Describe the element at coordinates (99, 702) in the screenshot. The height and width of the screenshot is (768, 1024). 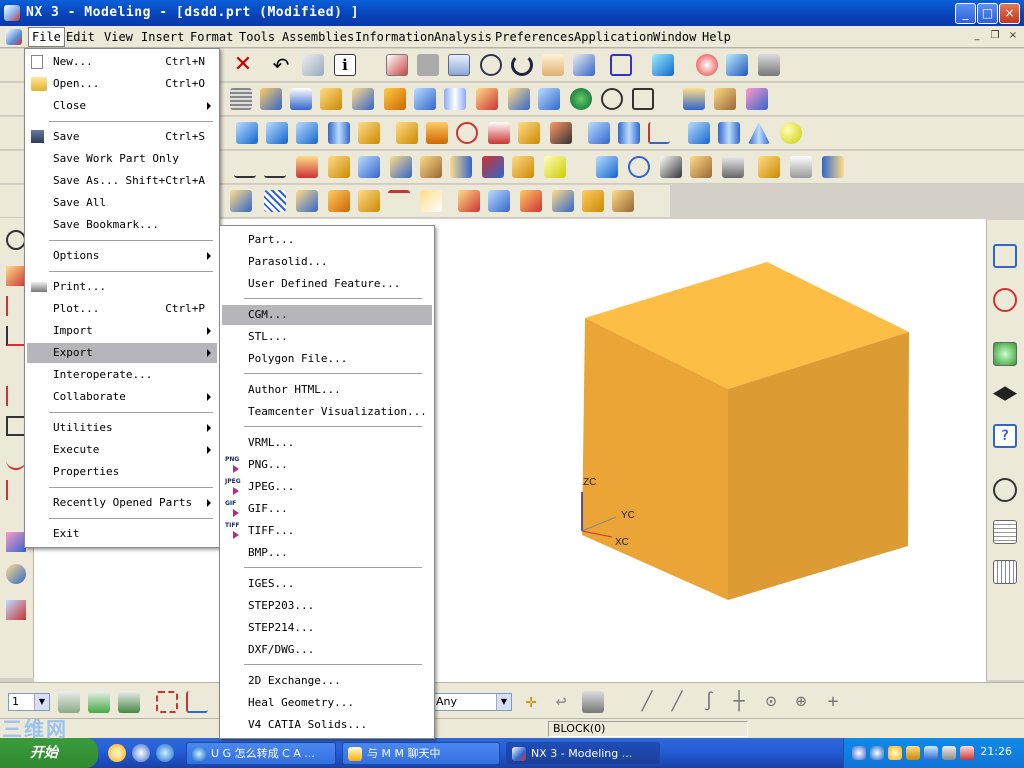
I see `layer-visible-icon` at that location.